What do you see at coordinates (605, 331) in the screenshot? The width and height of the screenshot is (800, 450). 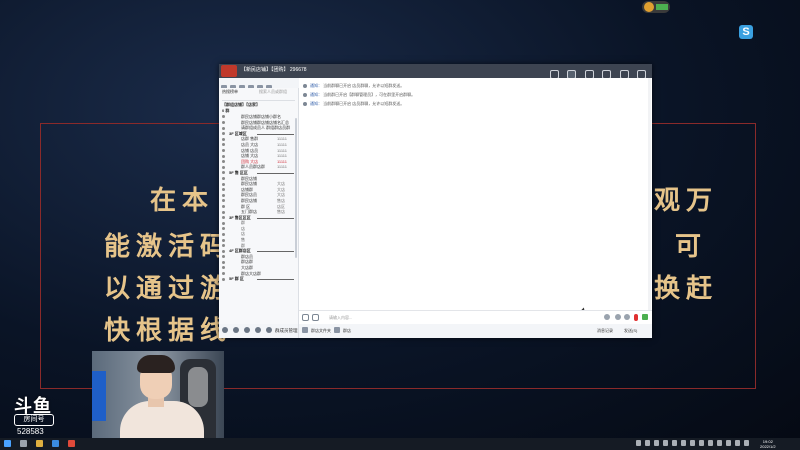 I see `history-button: 消息记录` at bounding box center [605, 331].